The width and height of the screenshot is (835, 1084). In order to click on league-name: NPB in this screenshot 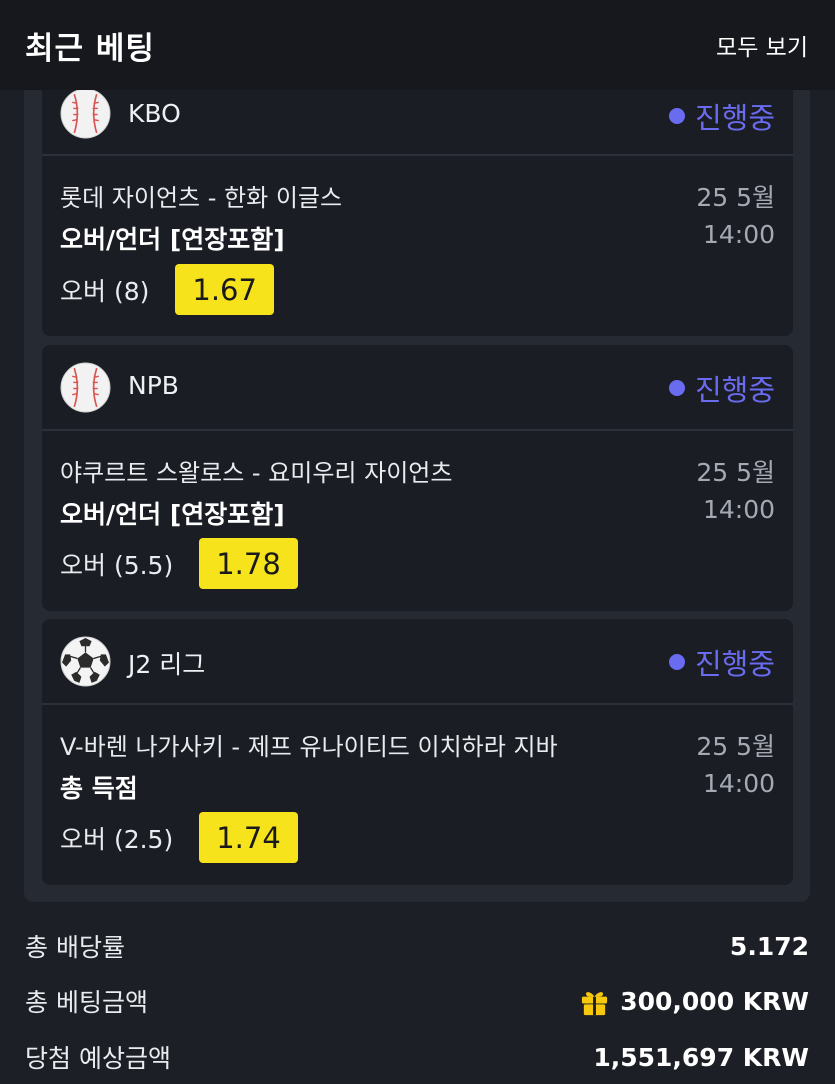, I will do `click(153, 385)`.